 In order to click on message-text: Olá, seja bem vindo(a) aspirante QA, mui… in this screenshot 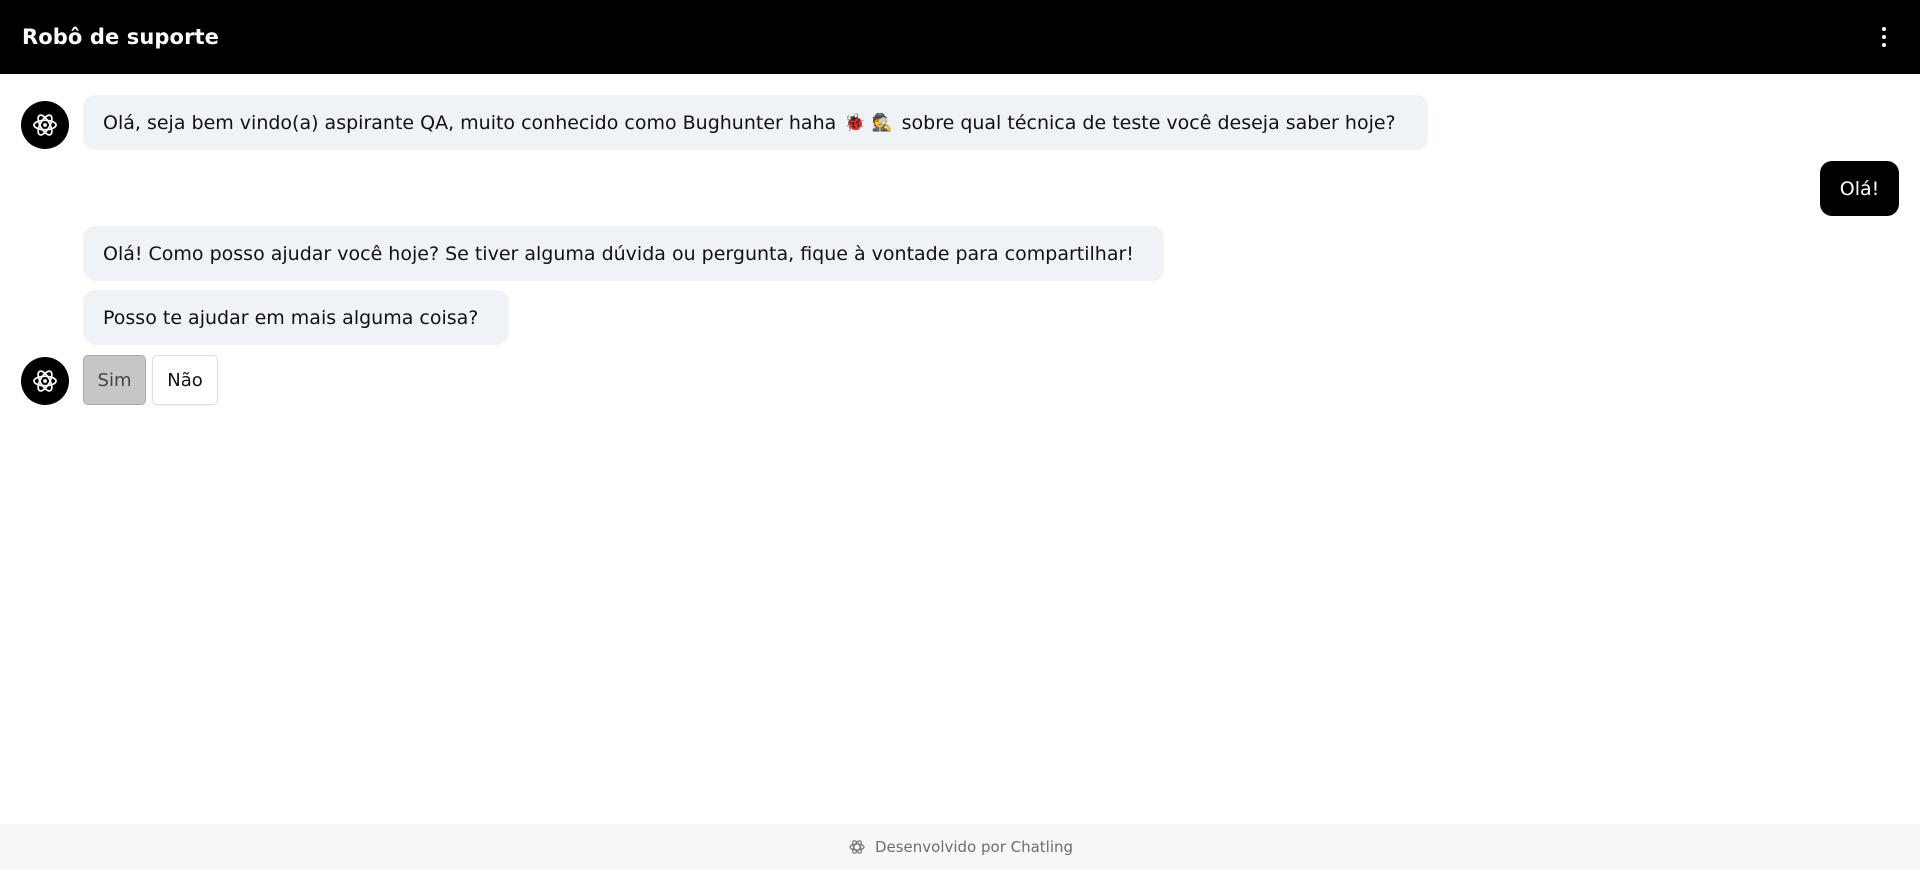, I will do `click(470, 122)`.